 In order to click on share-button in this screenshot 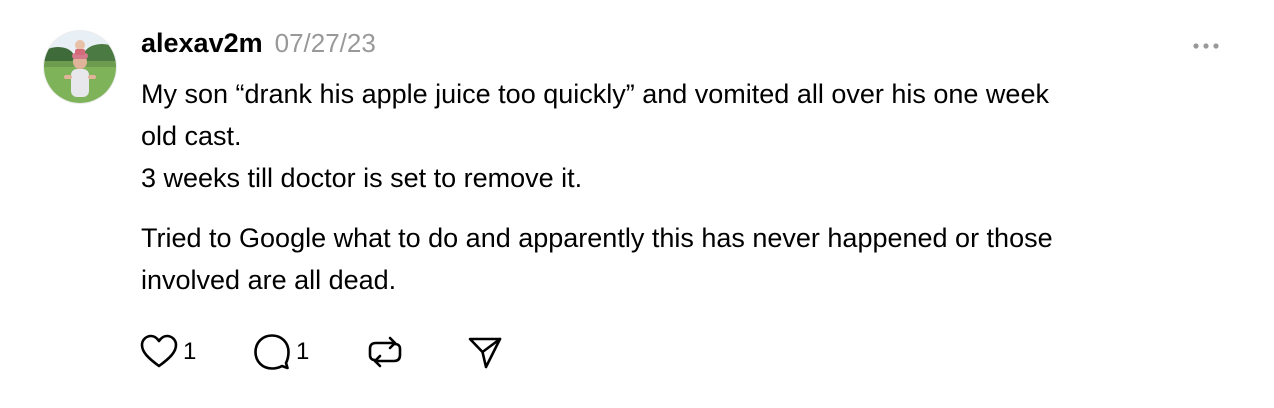, I will do `click(486, 352)`.